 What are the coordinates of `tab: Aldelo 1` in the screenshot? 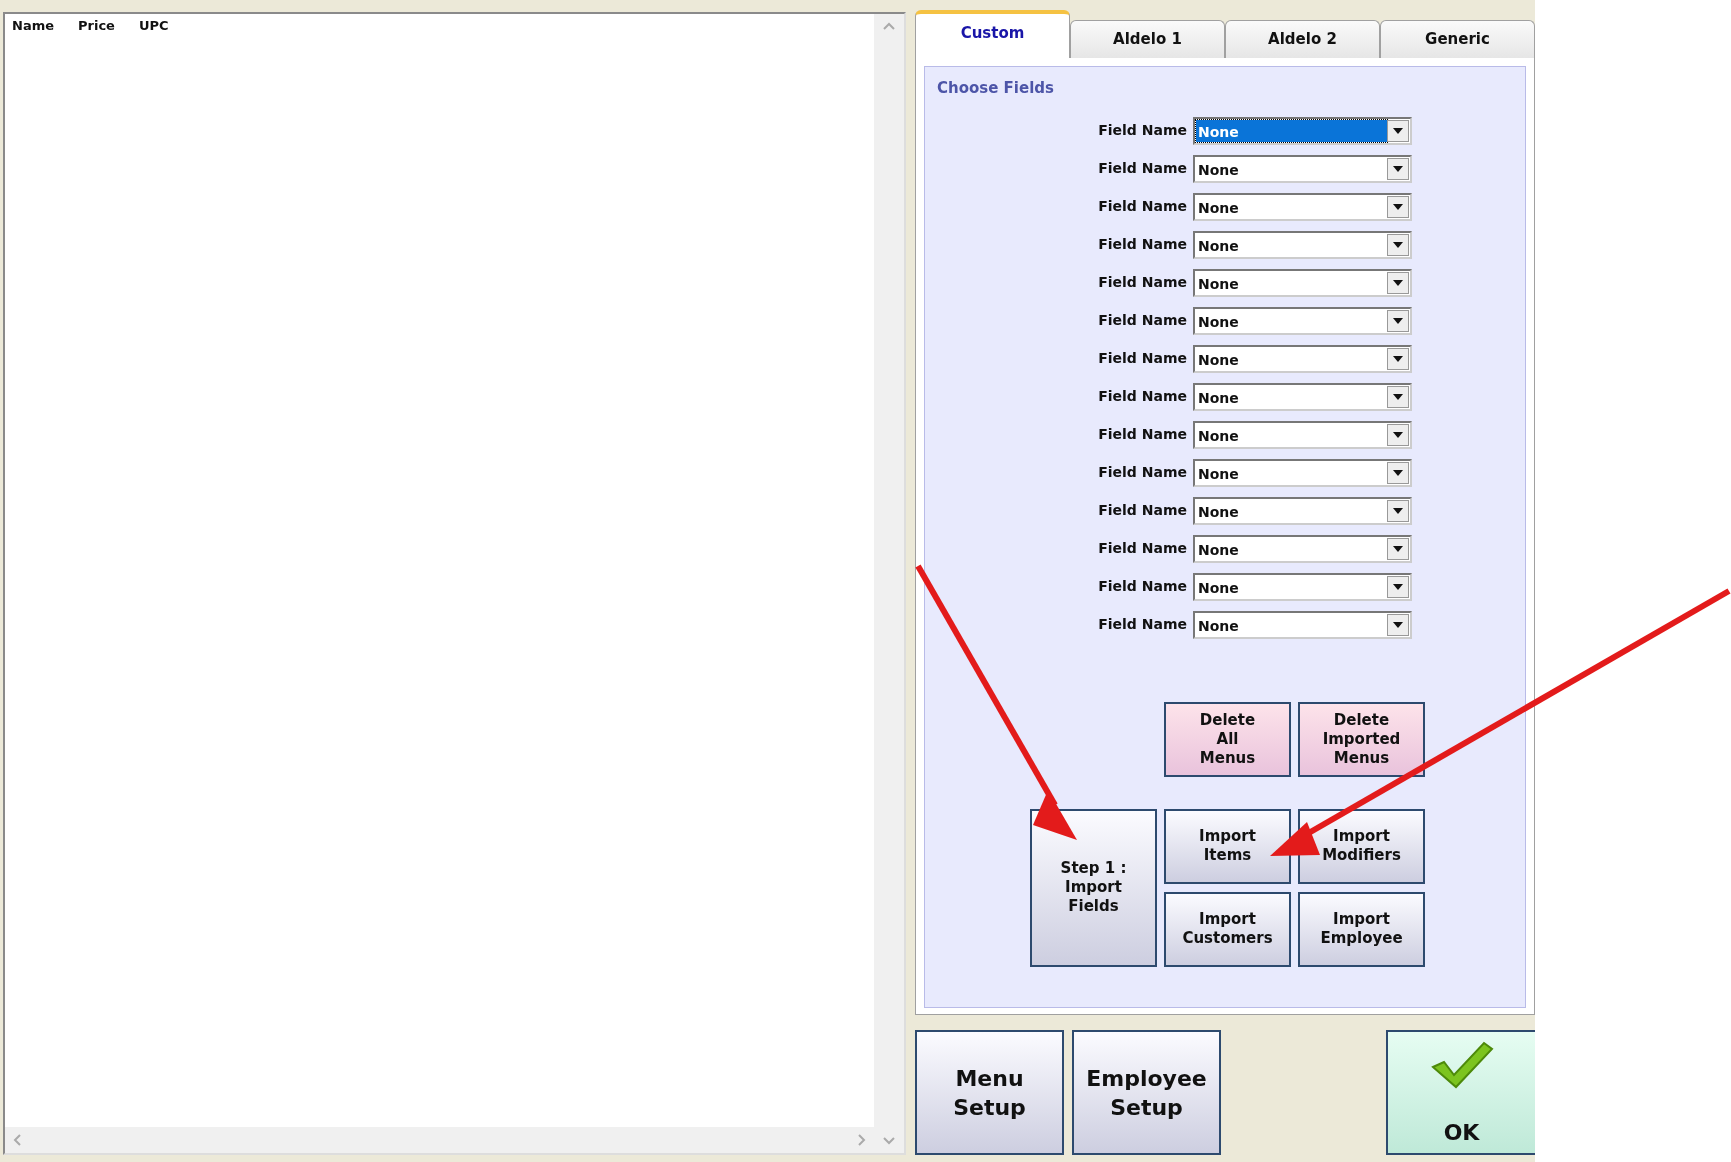 It's located at (1147, 39).